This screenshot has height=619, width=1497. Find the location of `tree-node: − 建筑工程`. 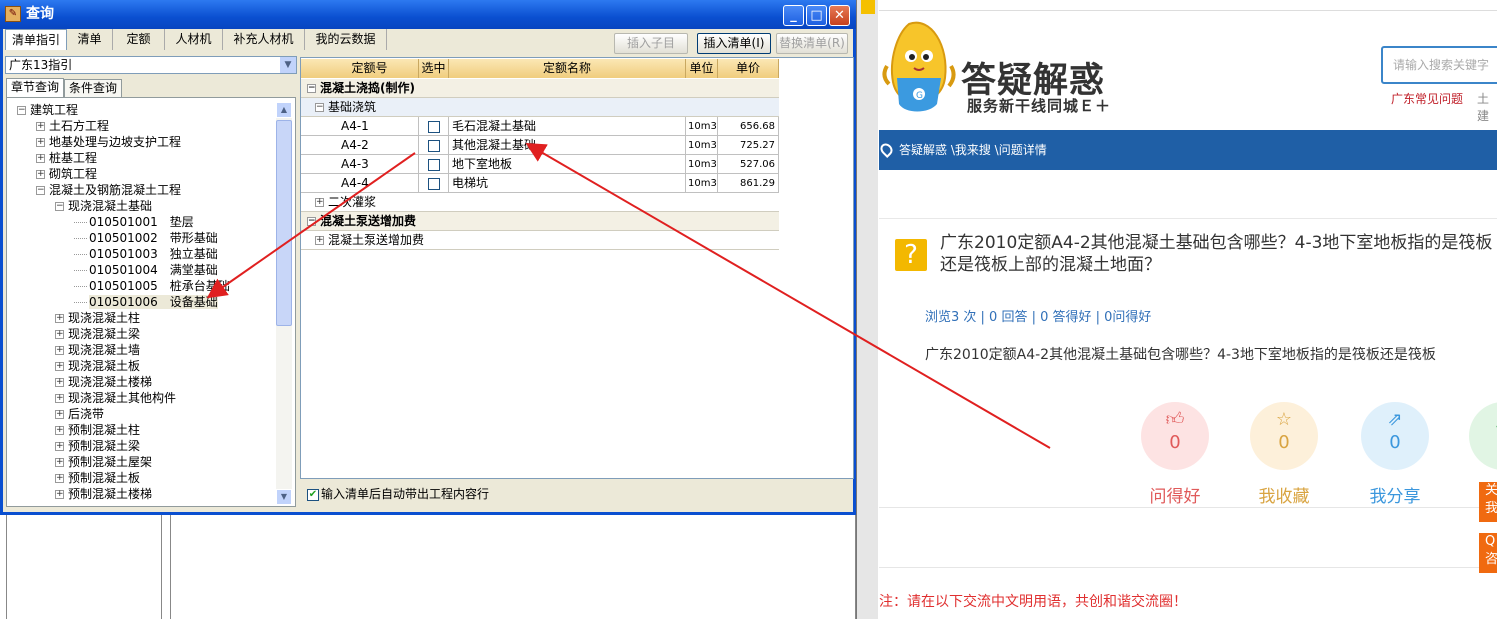

tree-node: − 建筑工程 is located at coordinates (47, 110).